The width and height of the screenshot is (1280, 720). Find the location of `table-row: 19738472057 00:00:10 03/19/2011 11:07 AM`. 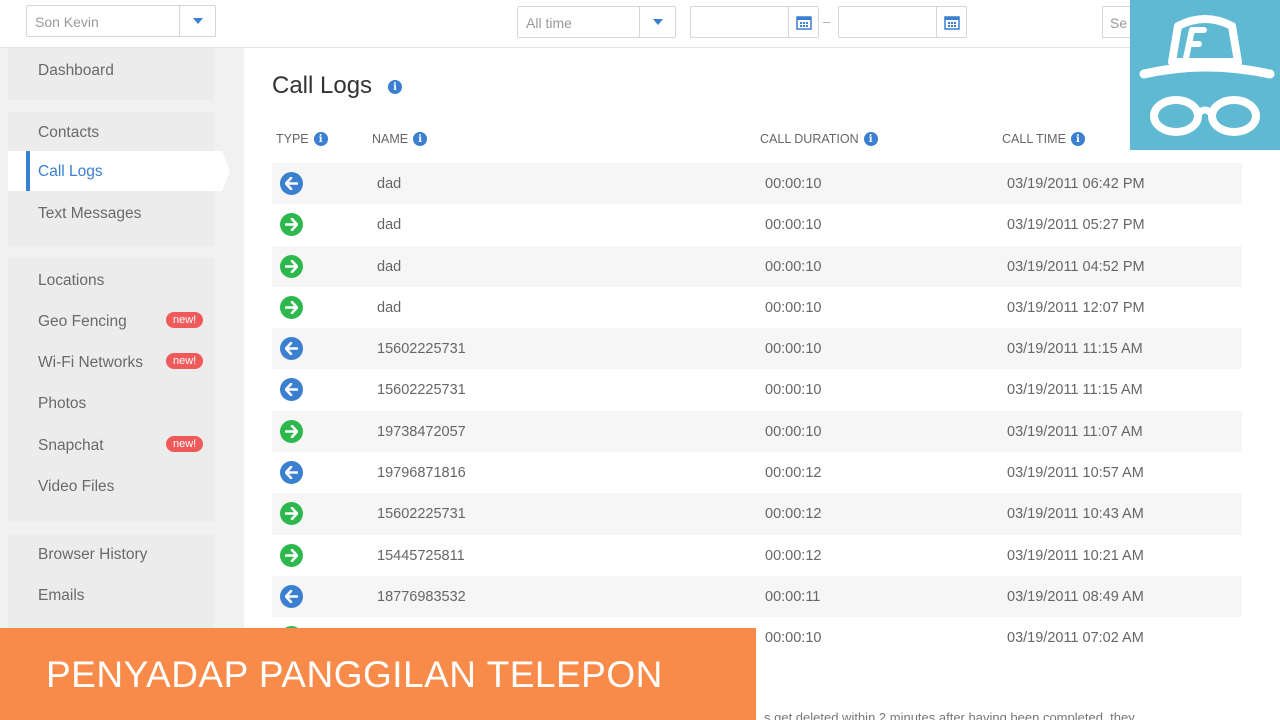

table-row: 19738472057 00:00:10 03/19/2011 11:07 AM is located at coordinates (757, 431).